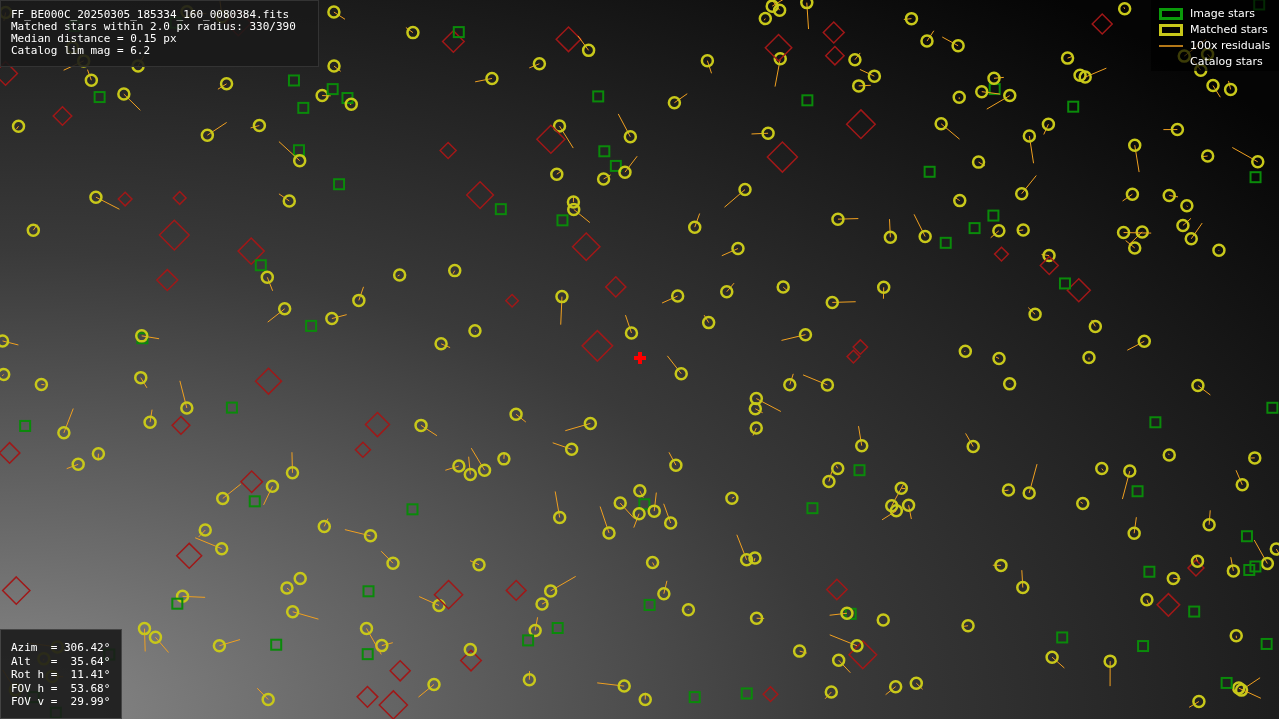 This screenshot has height=719, width=1279. What do you see at coordinates (154, 27) in the screenshot?
I see `info-text: Matched stars within 2.0 px radius: 330/390` at bounding box center [154, 27].